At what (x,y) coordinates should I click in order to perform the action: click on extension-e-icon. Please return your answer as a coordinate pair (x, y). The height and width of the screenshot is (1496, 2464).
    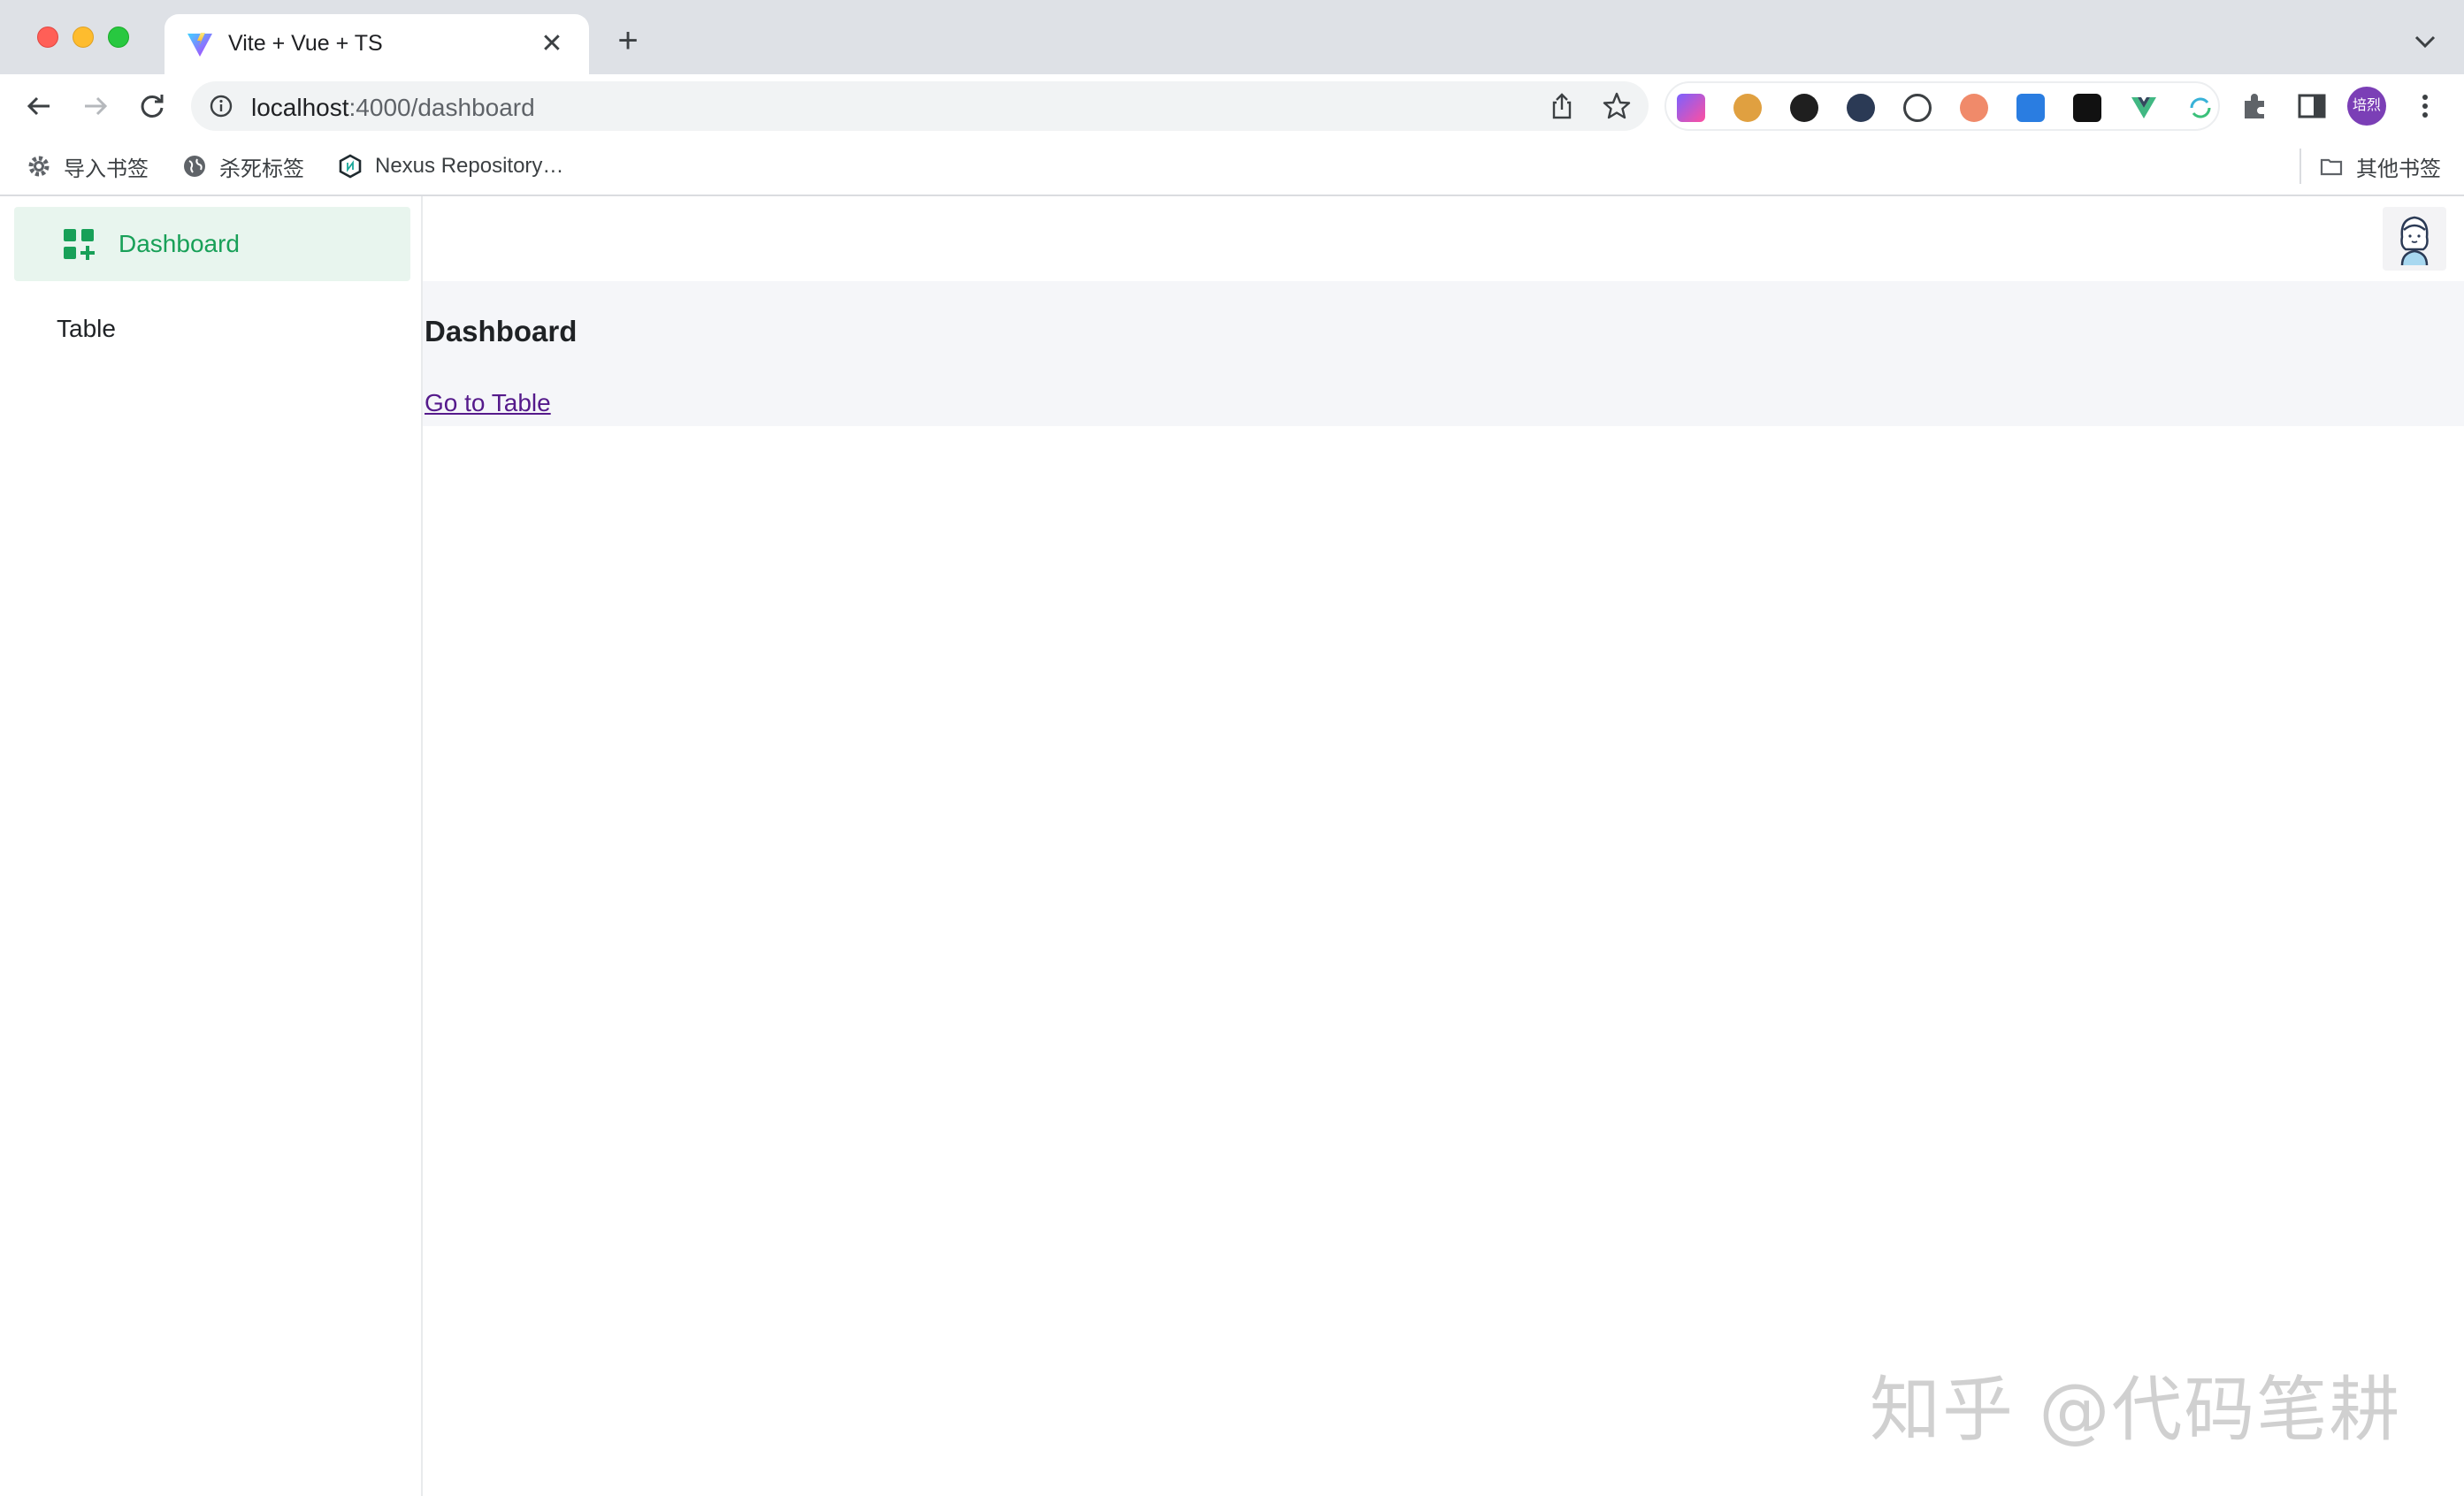
    Looking at the image, I should click on (1861, 108).